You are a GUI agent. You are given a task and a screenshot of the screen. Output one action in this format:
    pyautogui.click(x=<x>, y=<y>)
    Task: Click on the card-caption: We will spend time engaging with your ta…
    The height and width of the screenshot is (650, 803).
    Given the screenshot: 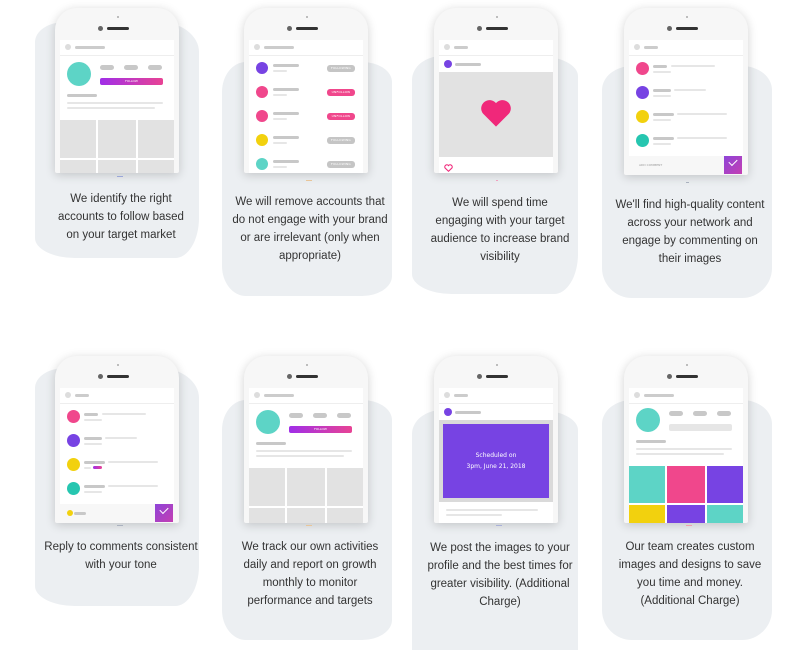 What is the action you would take?
    pyautogui.click(x=500, y=230)
    